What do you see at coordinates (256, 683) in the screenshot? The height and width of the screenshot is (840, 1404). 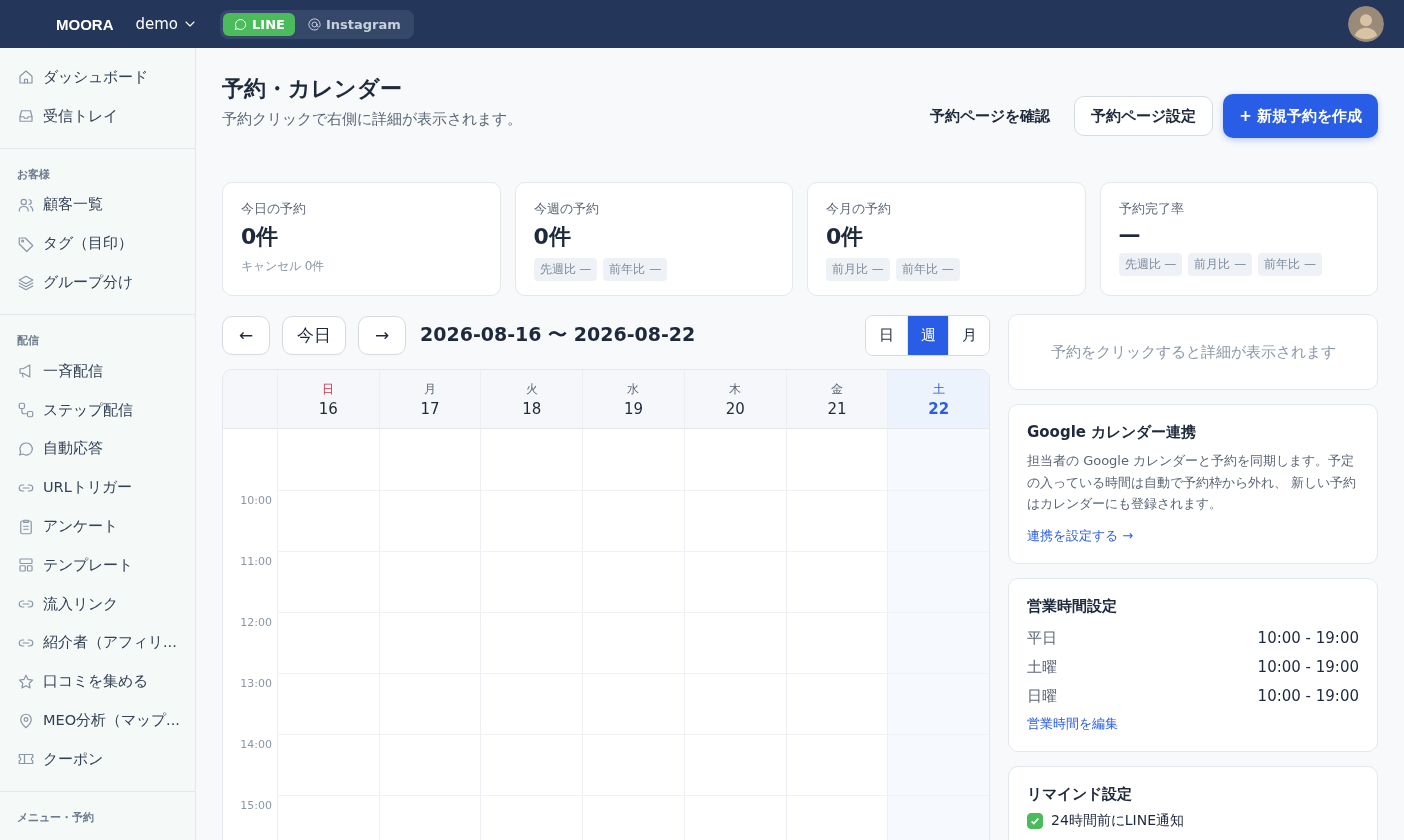 I see `time-label: 13:00` at bounding box center [256, 683].